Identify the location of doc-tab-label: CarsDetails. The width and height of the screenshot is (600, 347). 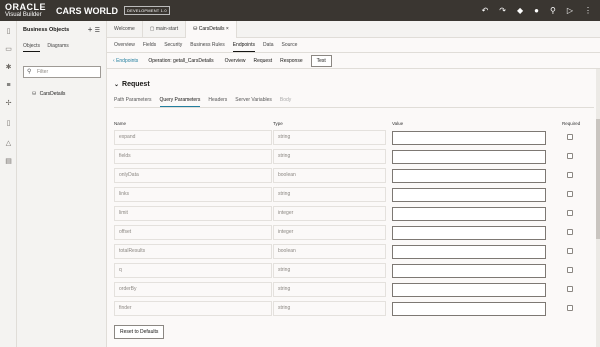
(211, 29).